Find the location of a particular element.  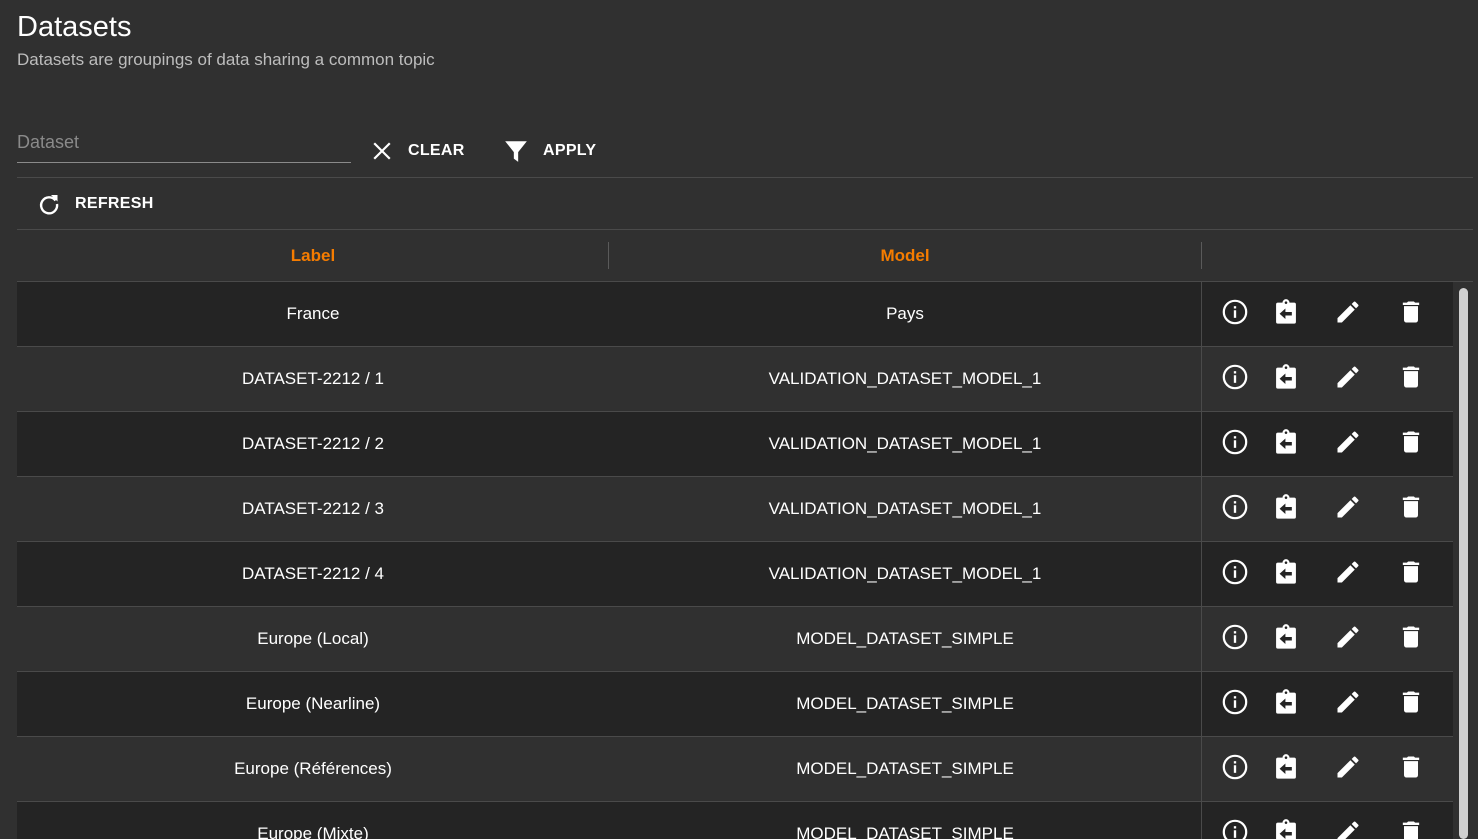

table-row: Europe (Références) MODEL_DATASET_SIMPLE is located at coordinates (735, 769).